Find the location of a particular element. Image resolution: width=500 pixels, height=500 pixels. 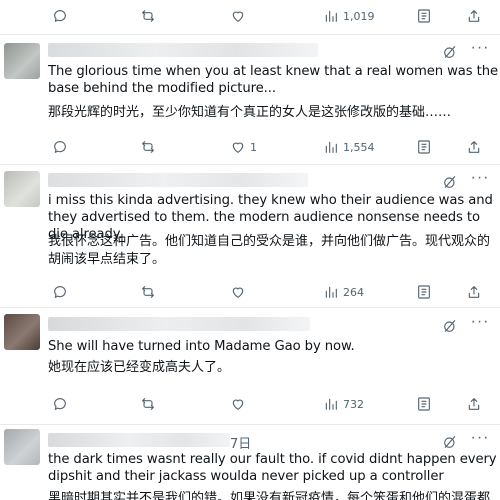

views-count: 264 is located at coordinates (353, 292).